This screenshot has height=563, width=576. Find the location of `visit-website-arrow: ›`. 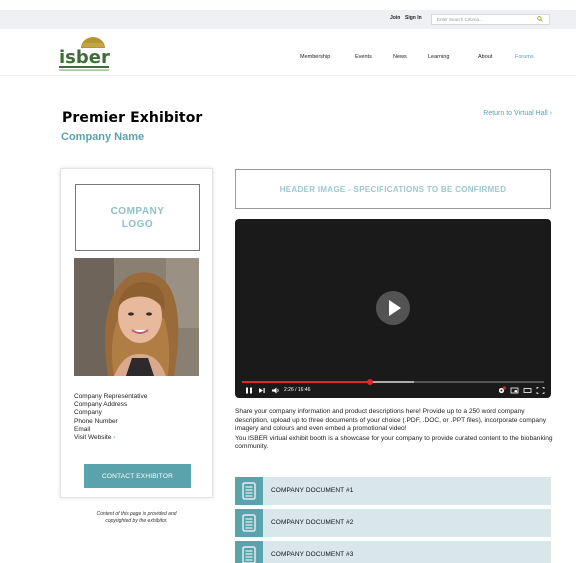

visit-website-arrow: › is located at coordinates (114, 438).